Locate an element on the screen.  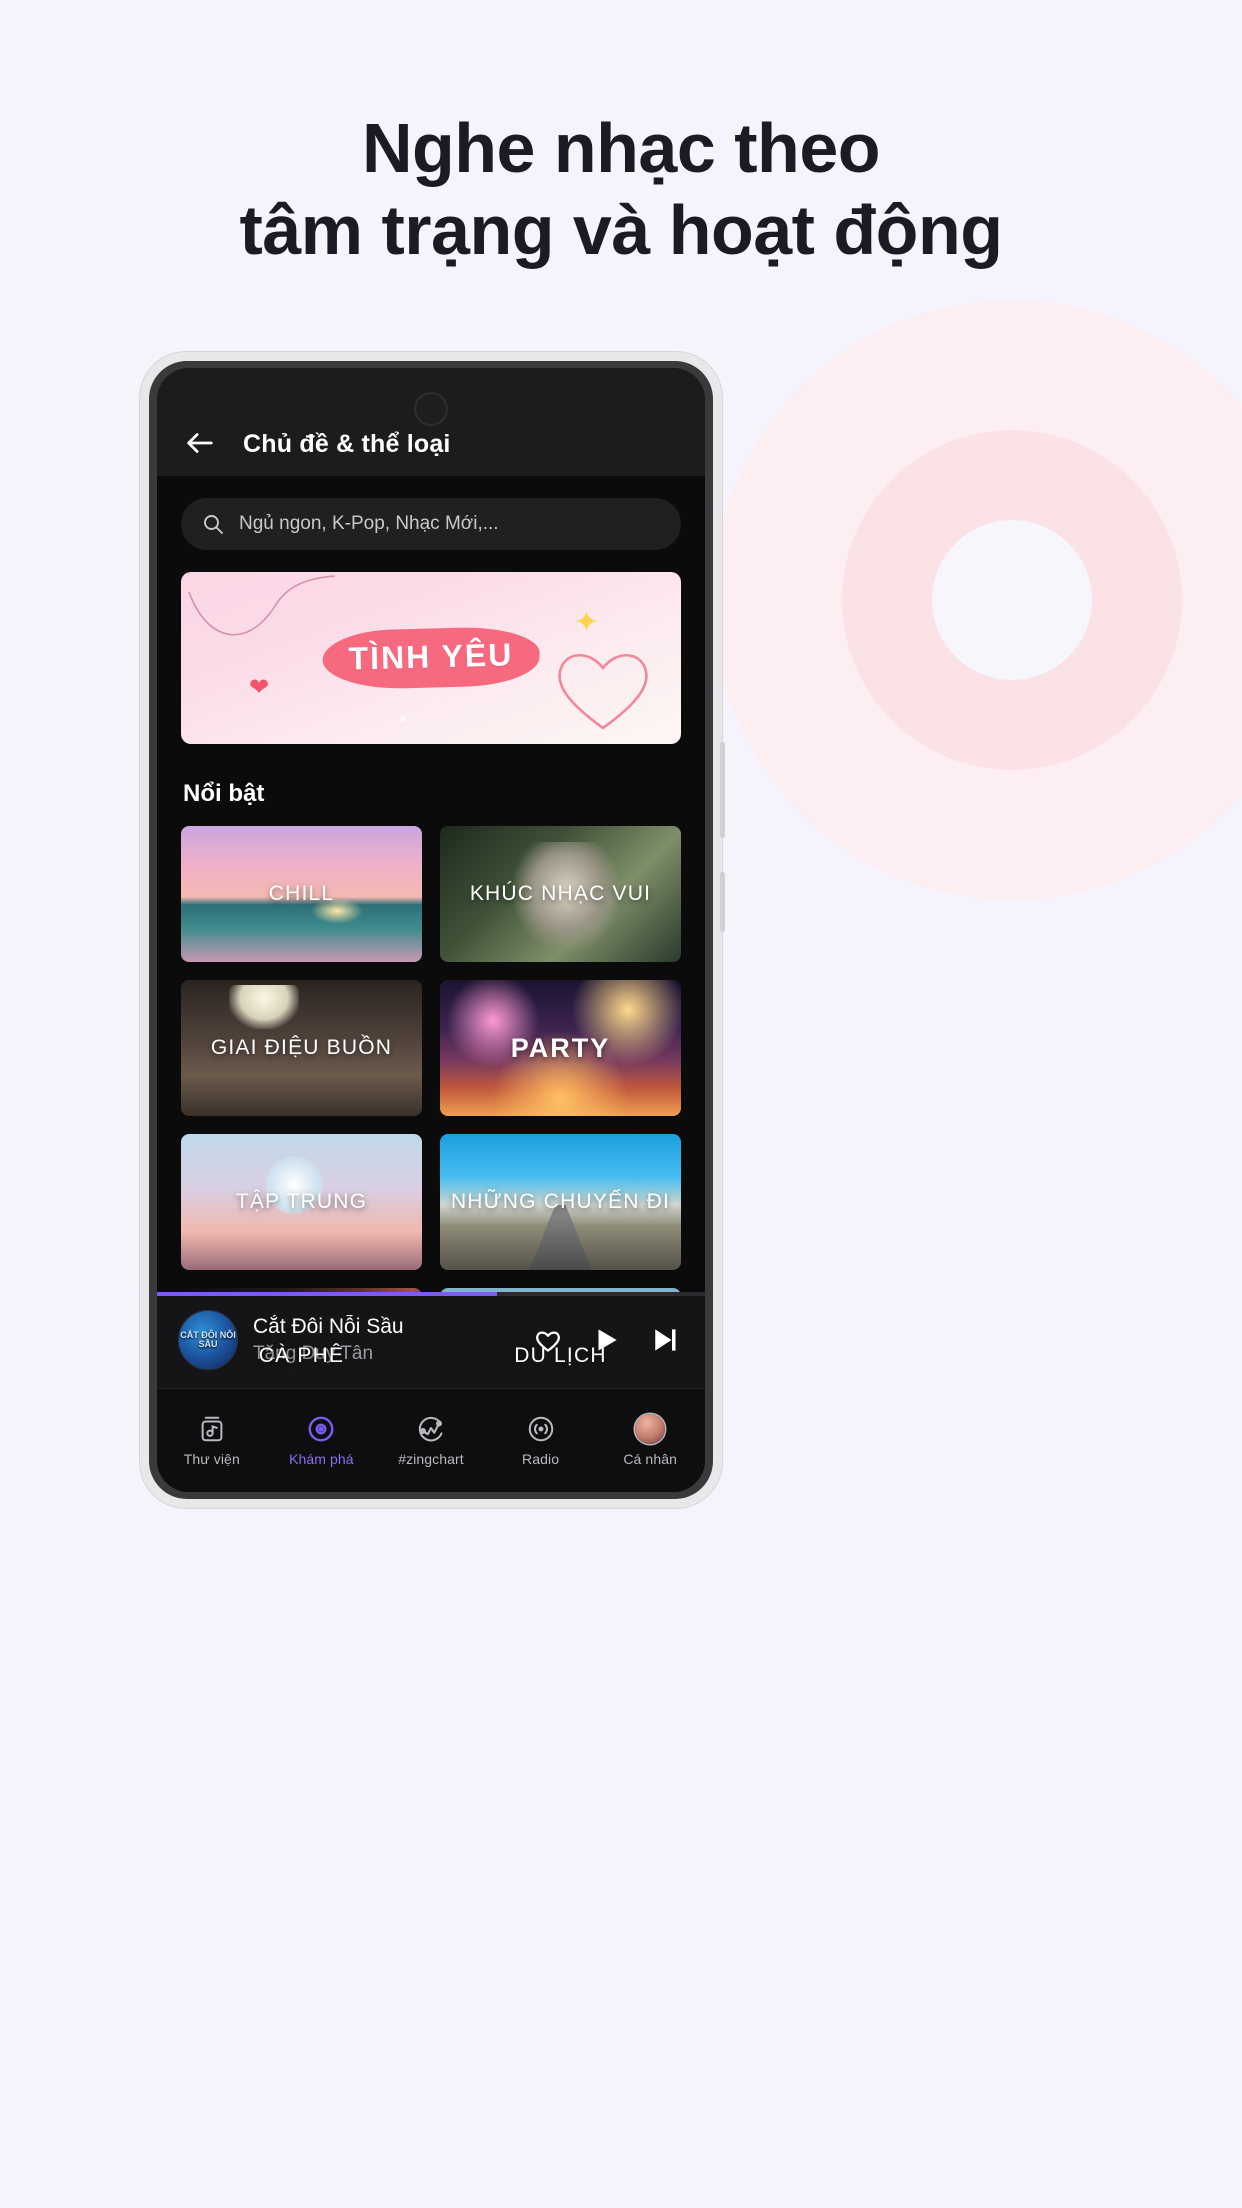
promo-headline-line2: tâm trạng và hoạt động is located at coordinates (621, 229).